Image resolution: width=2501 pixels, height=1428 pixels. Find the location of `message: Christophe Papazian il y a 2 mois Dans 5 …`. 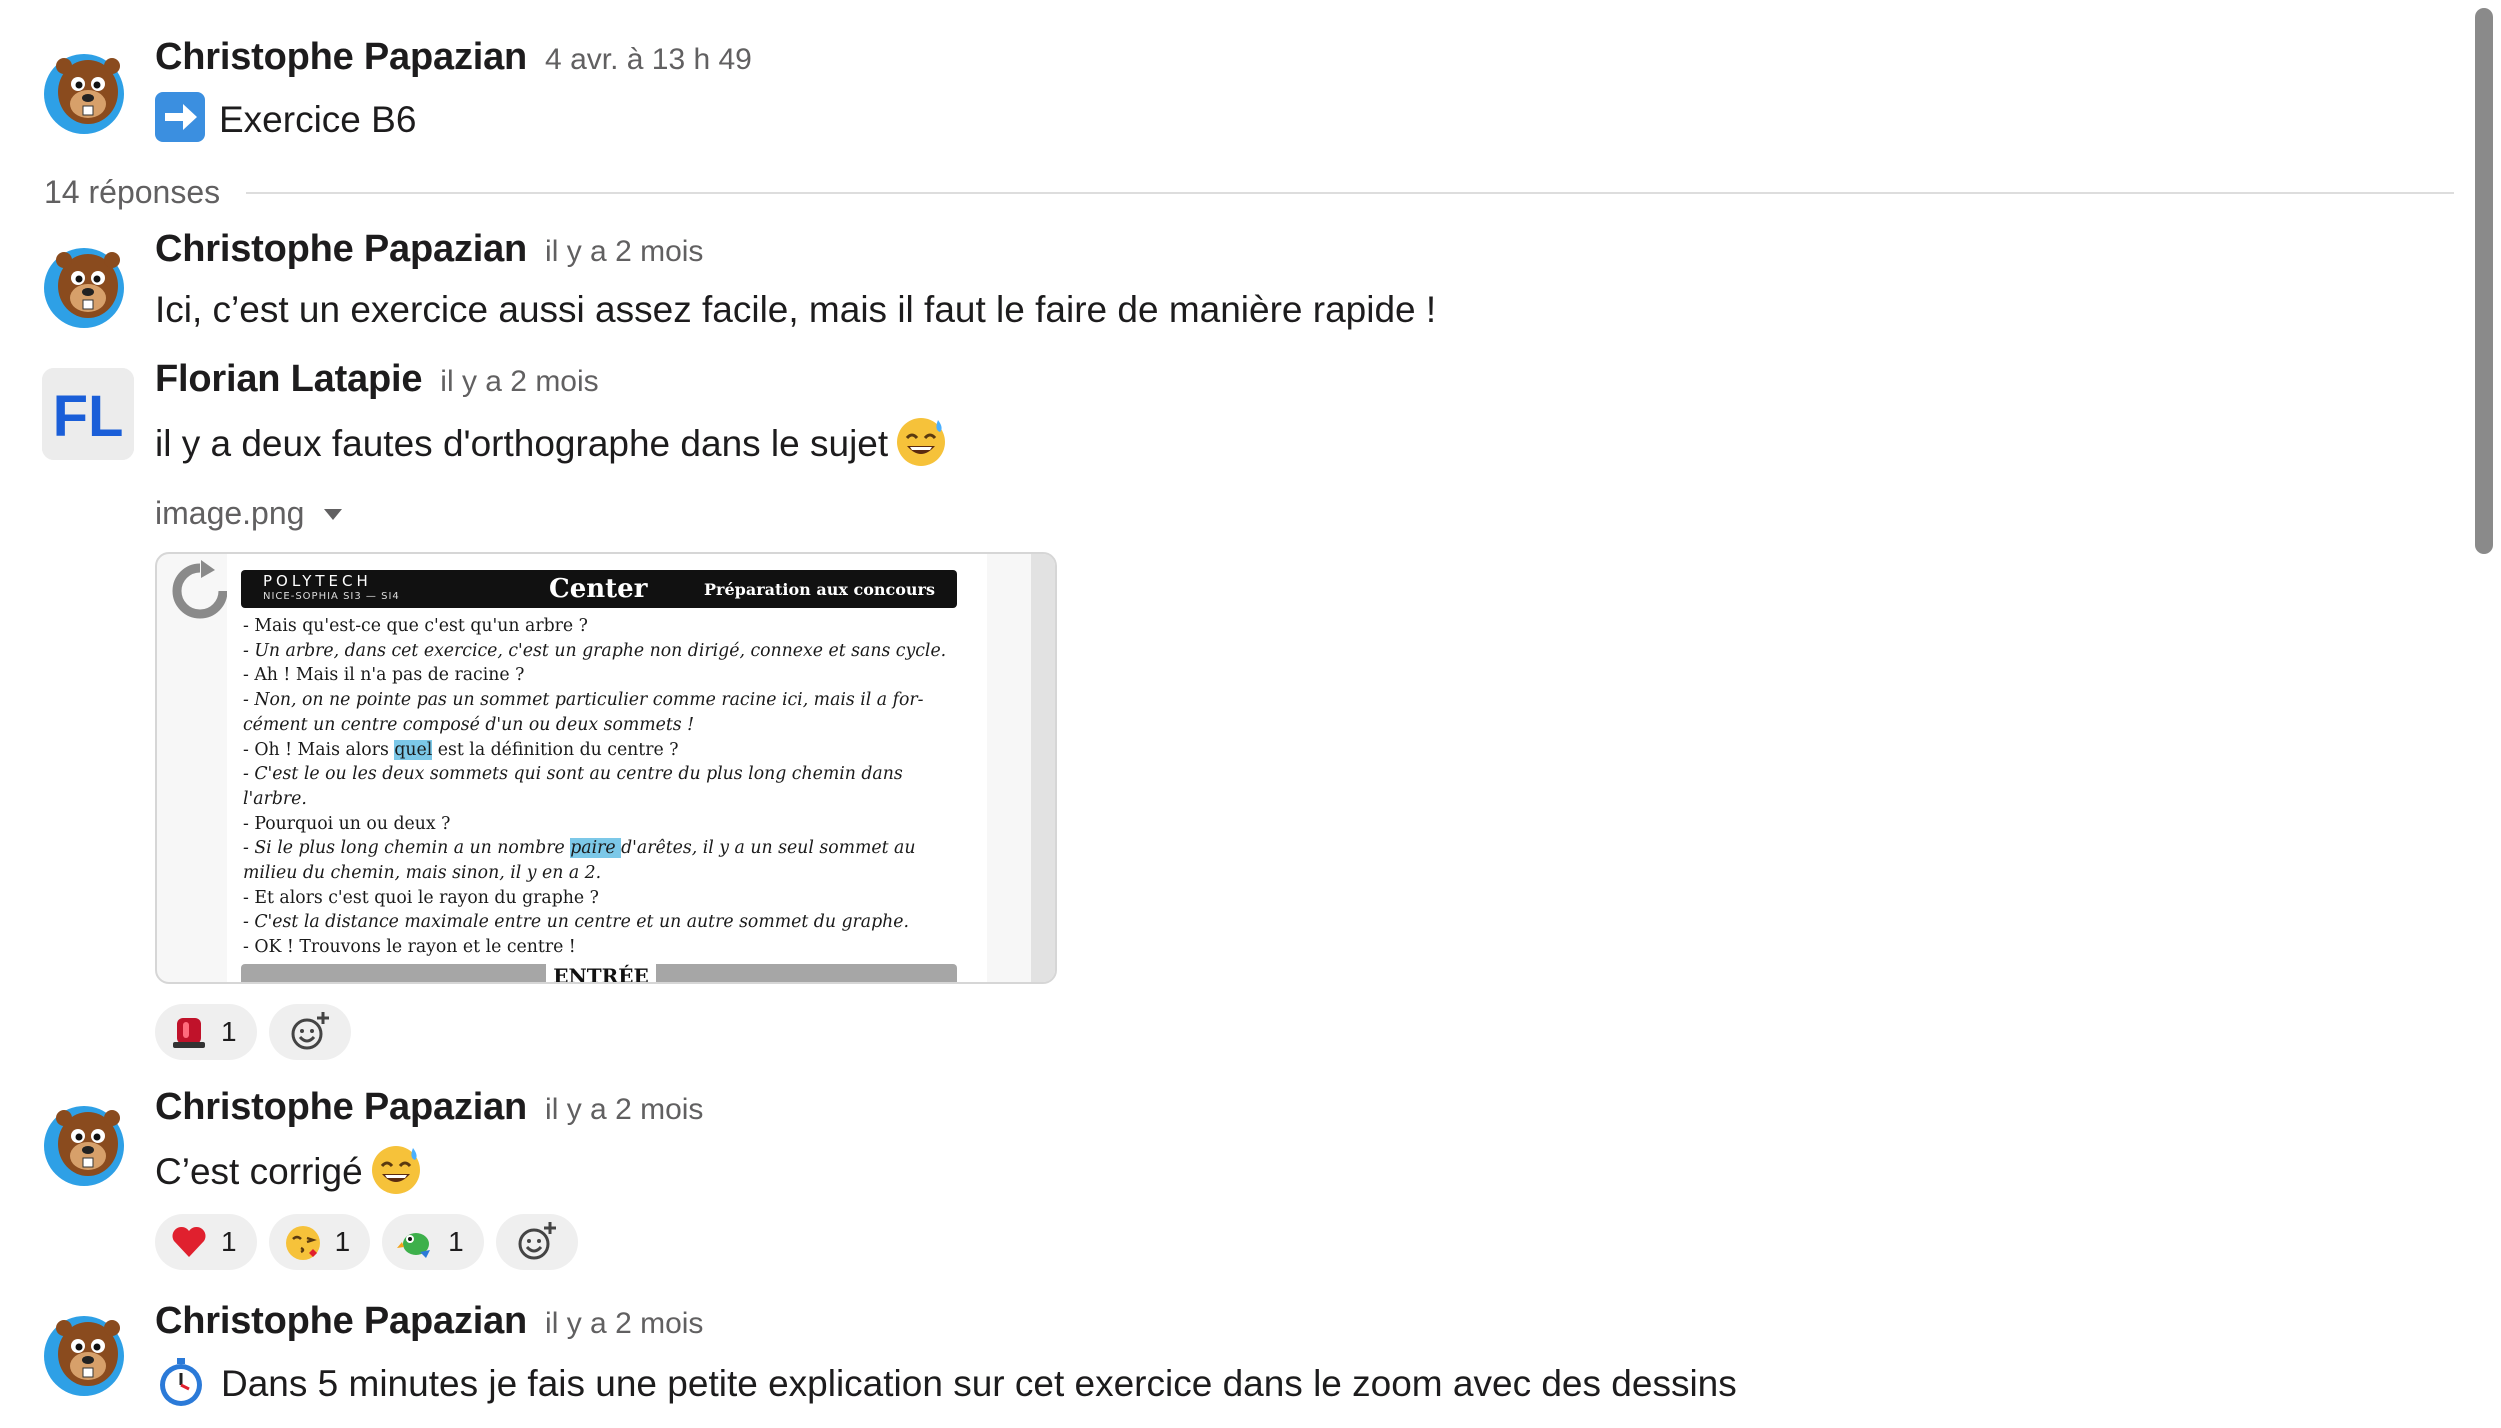

message: Christophe Papazian il y a 2 mois Dans 5 … is located at coordinates (1235, 1364).